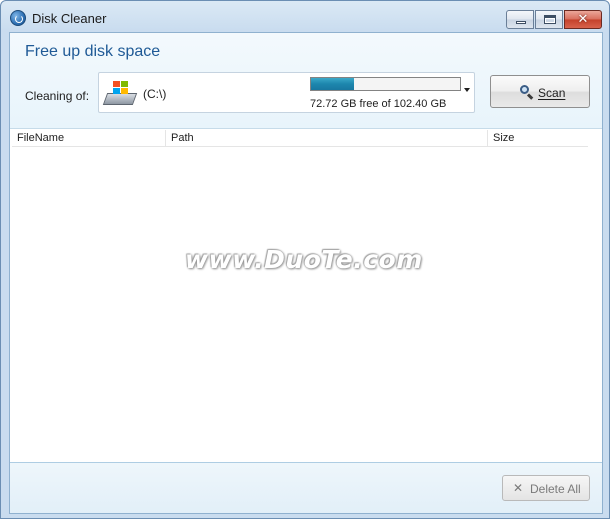  What do you see at coordinates (327, 138) in the screenshot?
I see `column-header-path: Path` at bounding box center [327, 138].